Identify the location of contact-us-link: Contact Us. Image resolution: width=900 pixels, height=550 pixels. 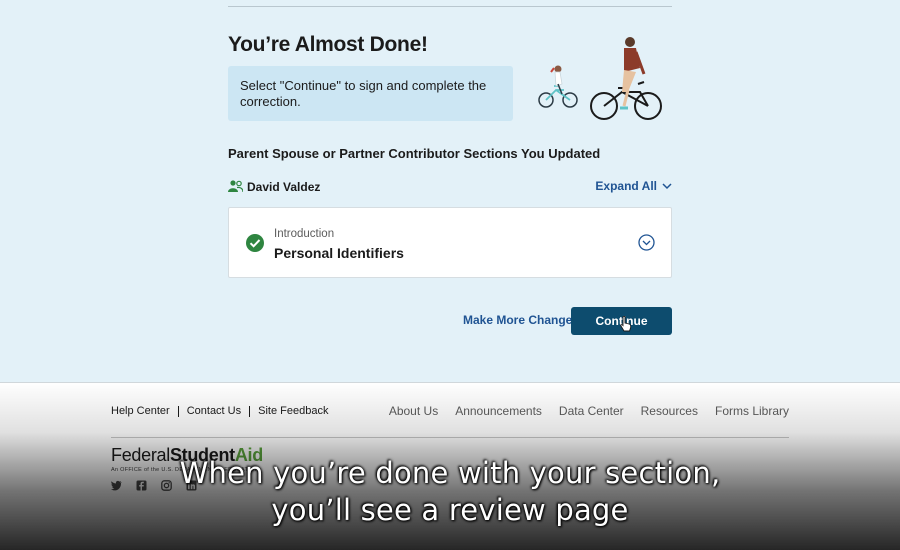
(214, 411).